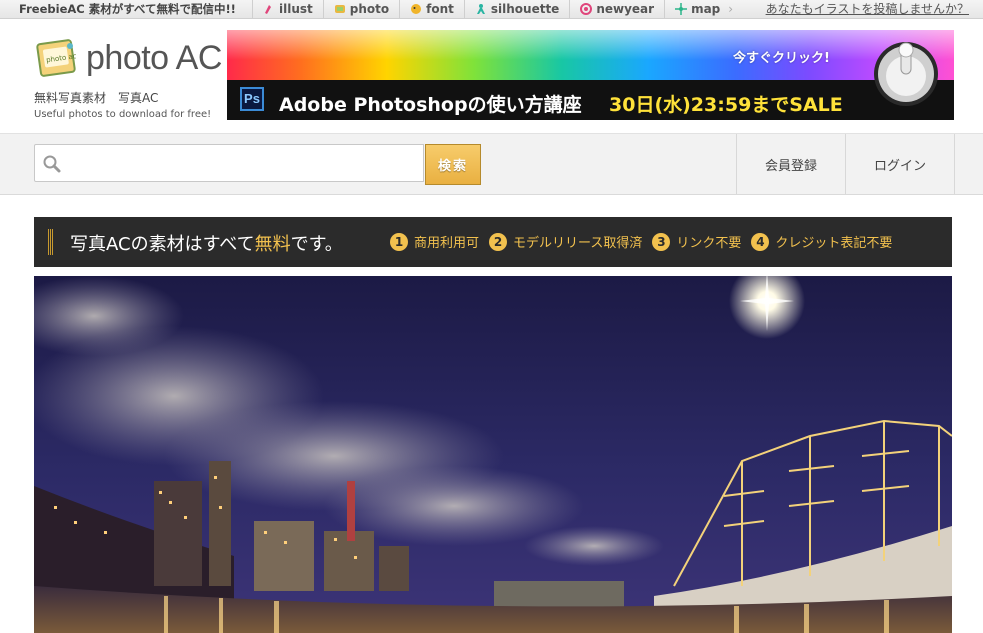 Image resolution: width=983 pixels, height=633 pixels. What do you see at coordinates (241, 164) in the screenshot?
I see `search-input` at bounding box center [241, 164].